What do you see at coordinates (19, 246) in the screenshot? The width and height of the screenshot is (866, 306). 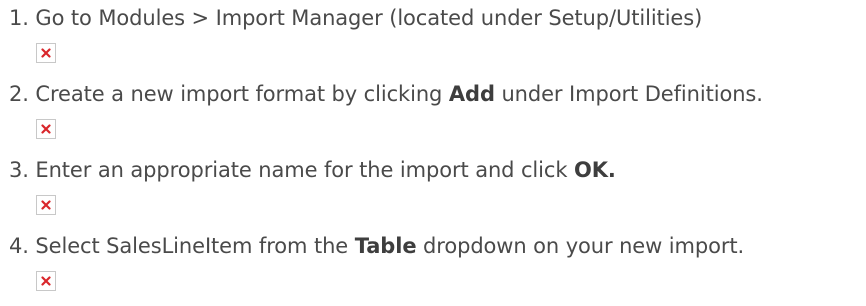 I see `step-number: 4.` at bounding box center [19, 246].